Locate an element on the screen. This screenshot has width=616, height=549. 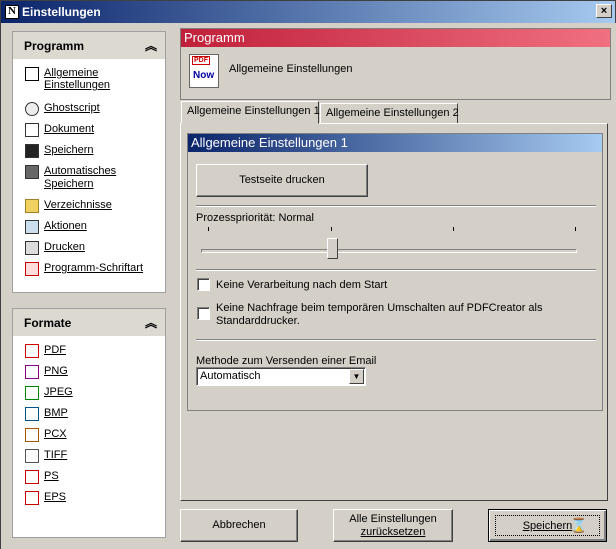
printer-icon is located at coordinates (32, 248).